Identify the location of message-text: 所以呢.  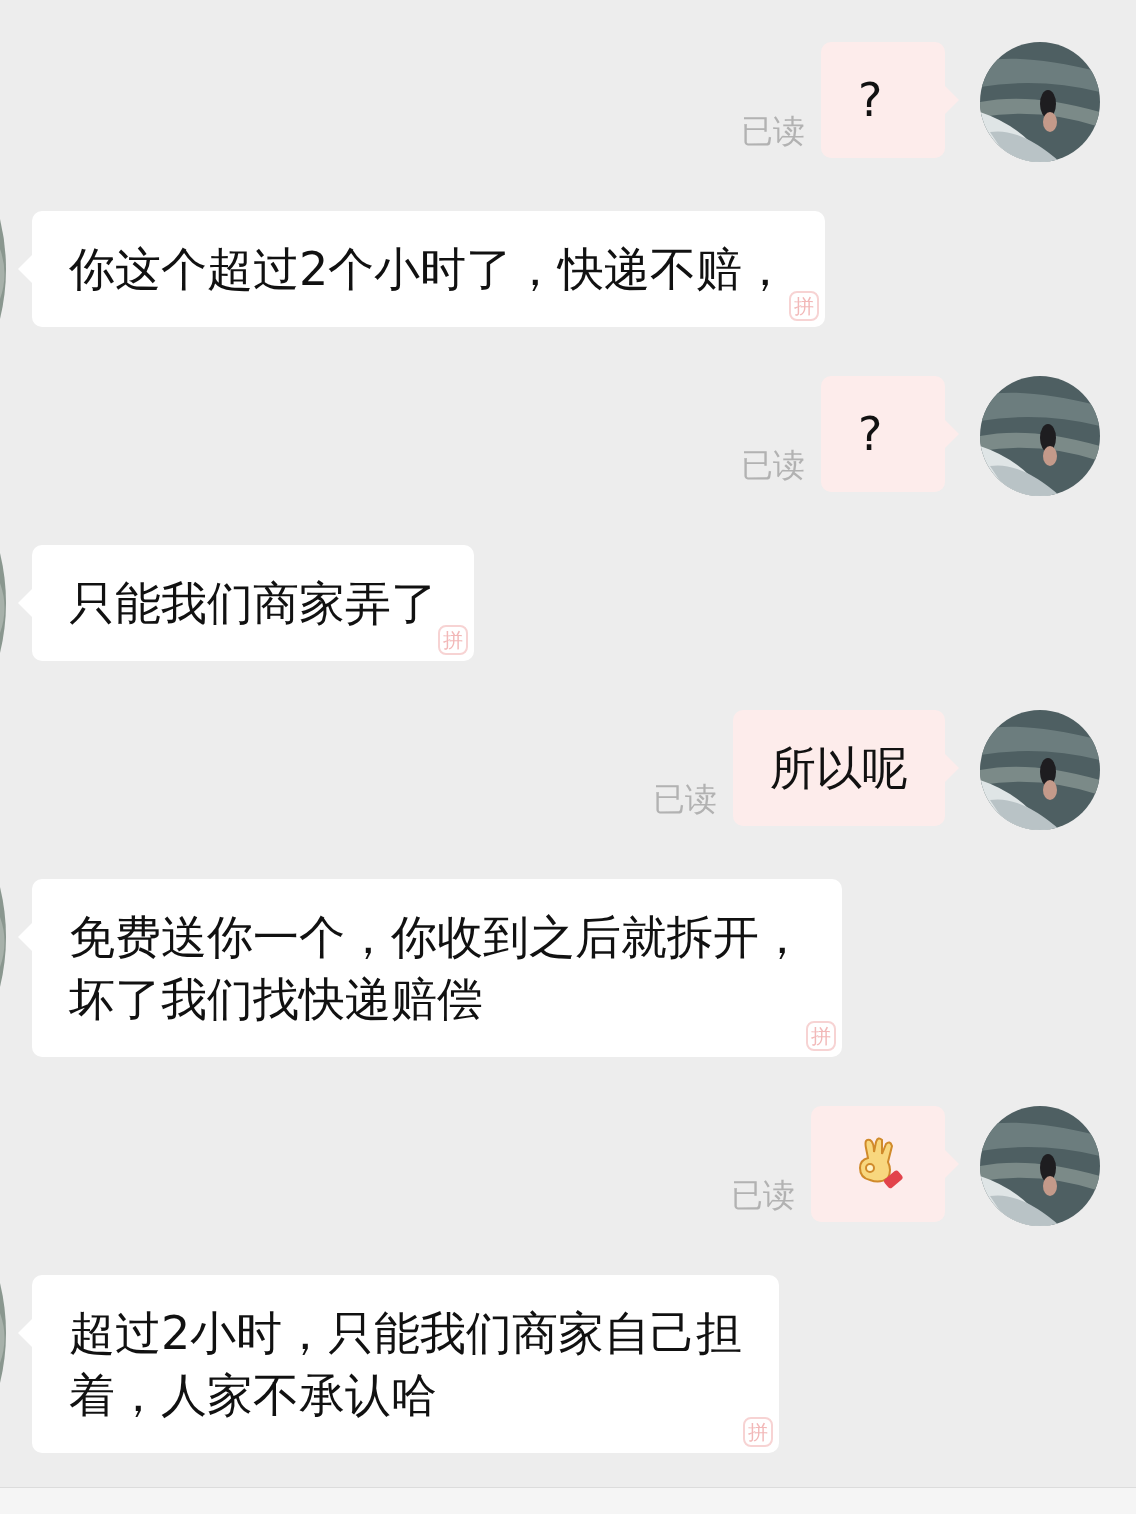
(839, 768).